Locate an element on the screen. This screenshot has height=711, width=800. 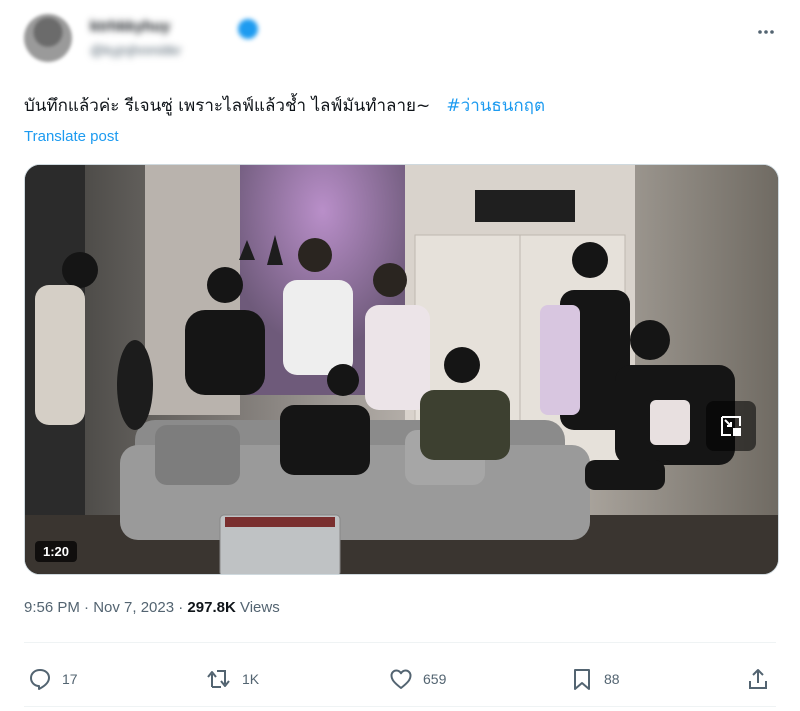
bookmark-button: 88 is located at coordinates (595, 679).